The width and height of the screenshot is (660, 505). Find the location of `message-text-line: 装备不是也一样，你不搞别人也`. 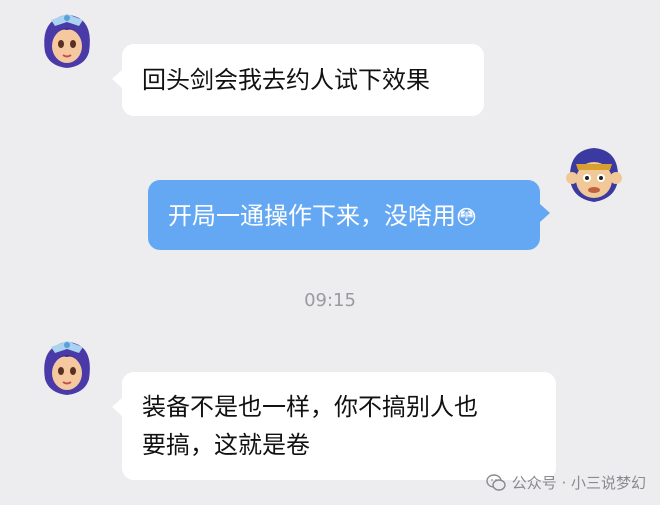

message-text-line: 装备不是也一样，你不搞别人也 is located at coordinates (310, 407).